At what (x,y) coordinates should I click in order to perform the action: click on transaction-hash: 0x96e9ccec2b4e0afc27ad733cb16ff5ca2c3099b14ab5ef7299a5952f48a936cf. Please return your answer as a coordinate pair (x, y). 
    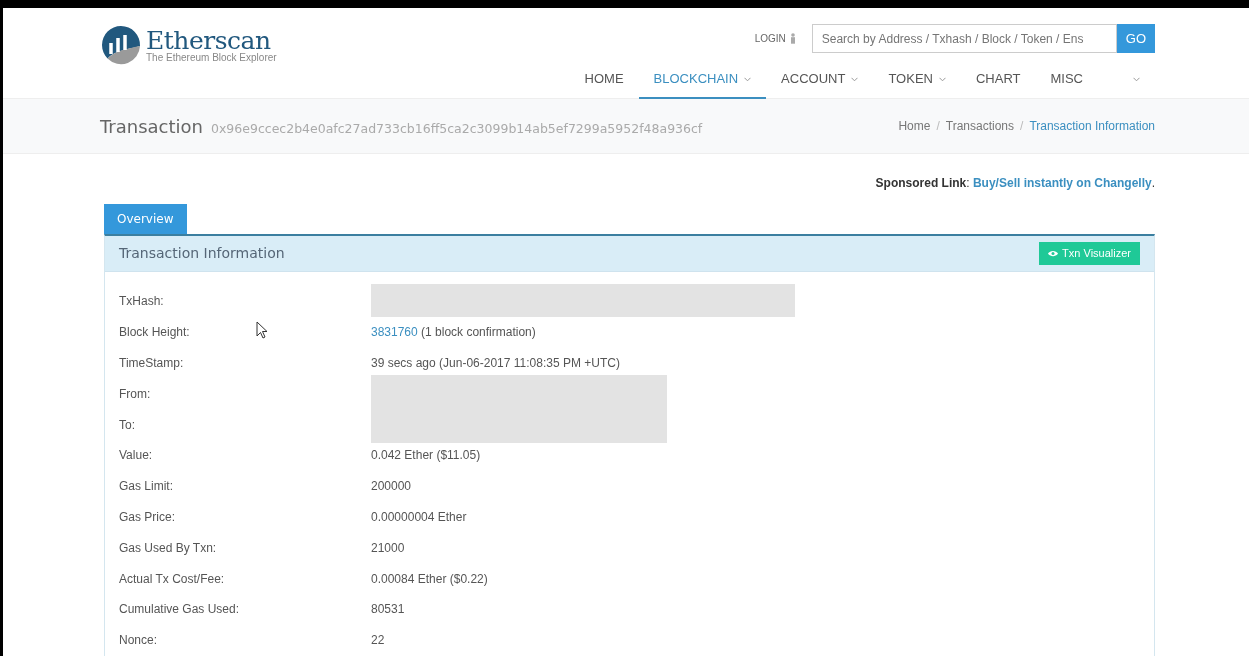
    Looking at the image, I should click on (457, 128).